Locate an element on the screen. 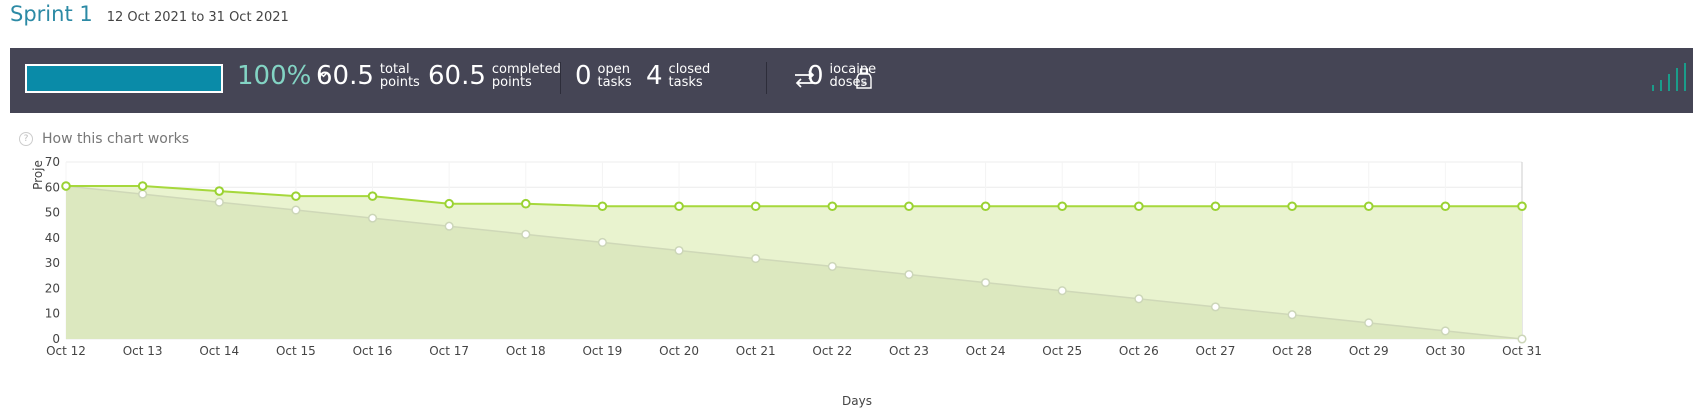  total-points-stat: 60.5 total points is located at coordinates (368, 76).